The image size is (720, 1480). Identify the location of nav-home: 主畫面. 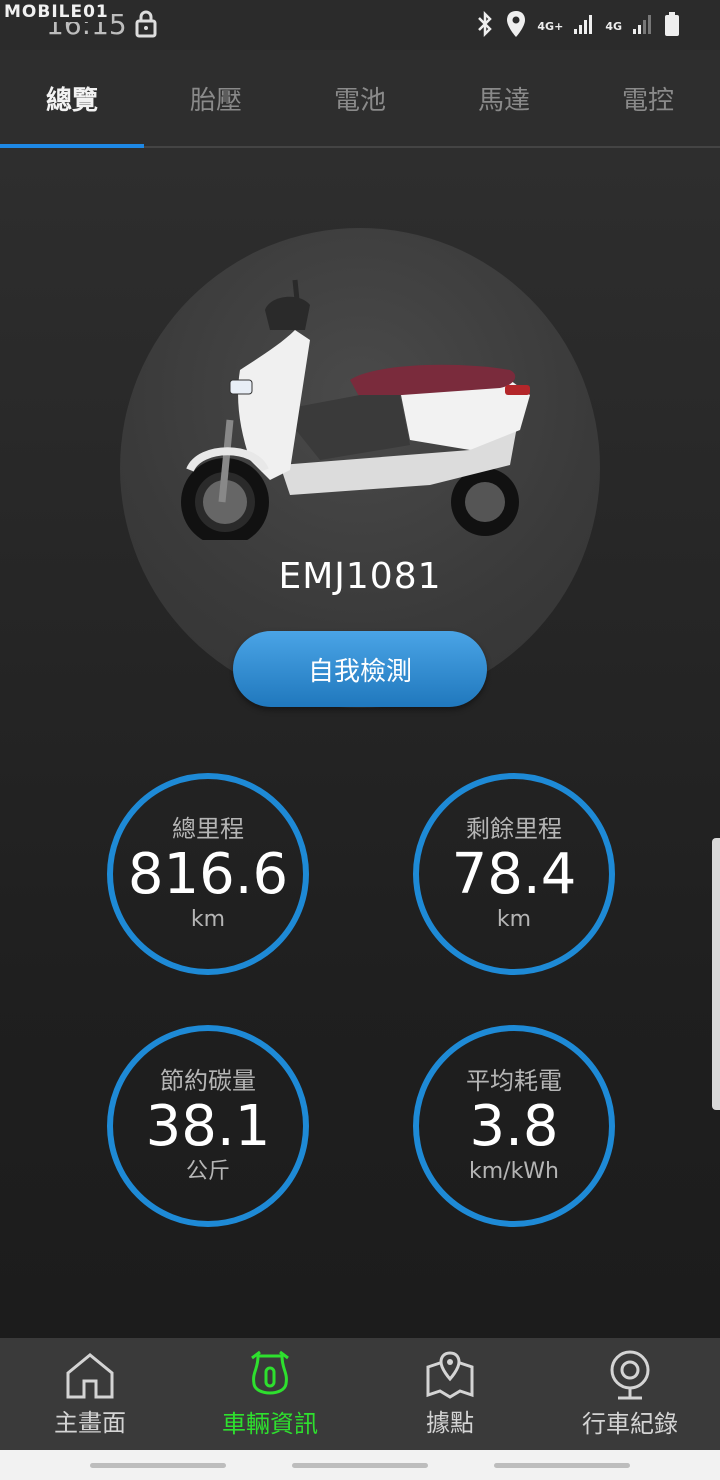
(90, 1394).